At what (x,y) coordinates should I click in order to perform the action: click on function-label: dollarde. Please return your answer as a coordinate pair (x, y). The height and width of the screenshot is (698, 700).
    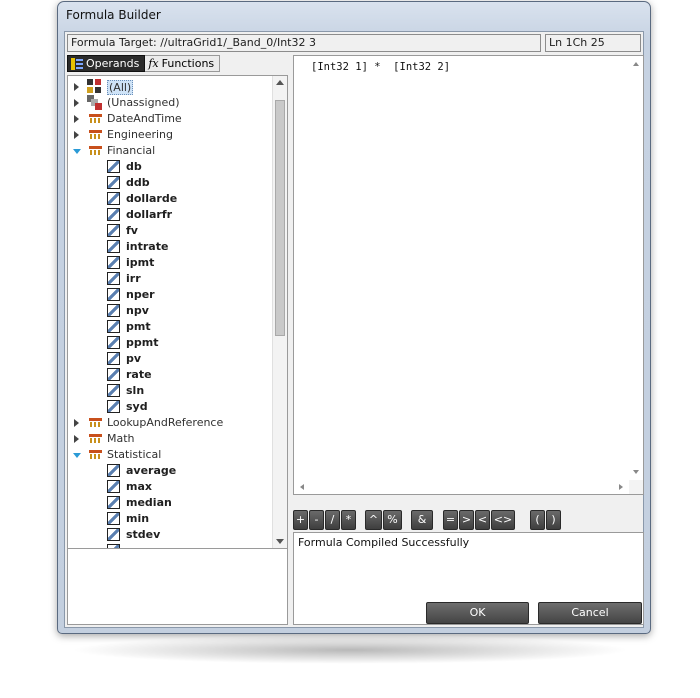
    Looking at the image, I should click on (152, 198).